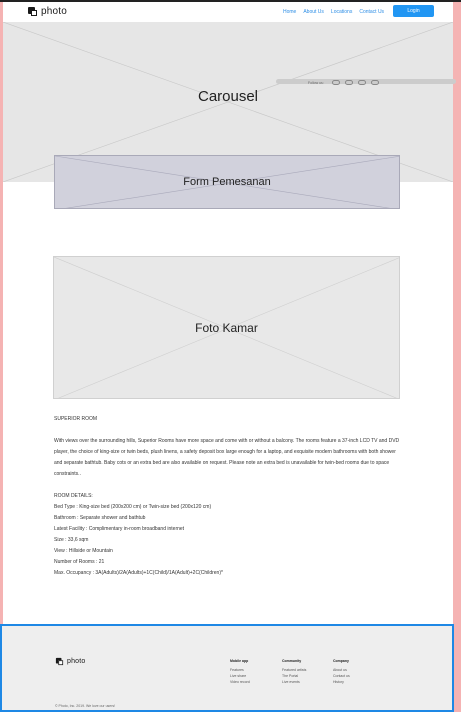 The width and height of the screenshot is (461, 712). What do you see at coordinates (457, 357) in the screenshot?
I see `right-margin-rail` at bounding box center [457, 357].